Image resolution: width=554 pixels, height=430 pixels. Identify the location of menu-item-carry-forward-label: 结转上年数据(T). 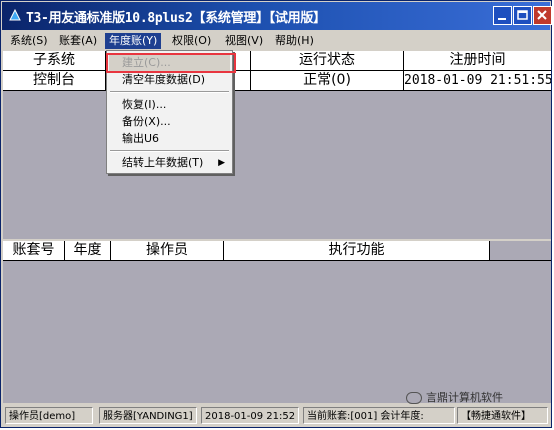
(163, 162).